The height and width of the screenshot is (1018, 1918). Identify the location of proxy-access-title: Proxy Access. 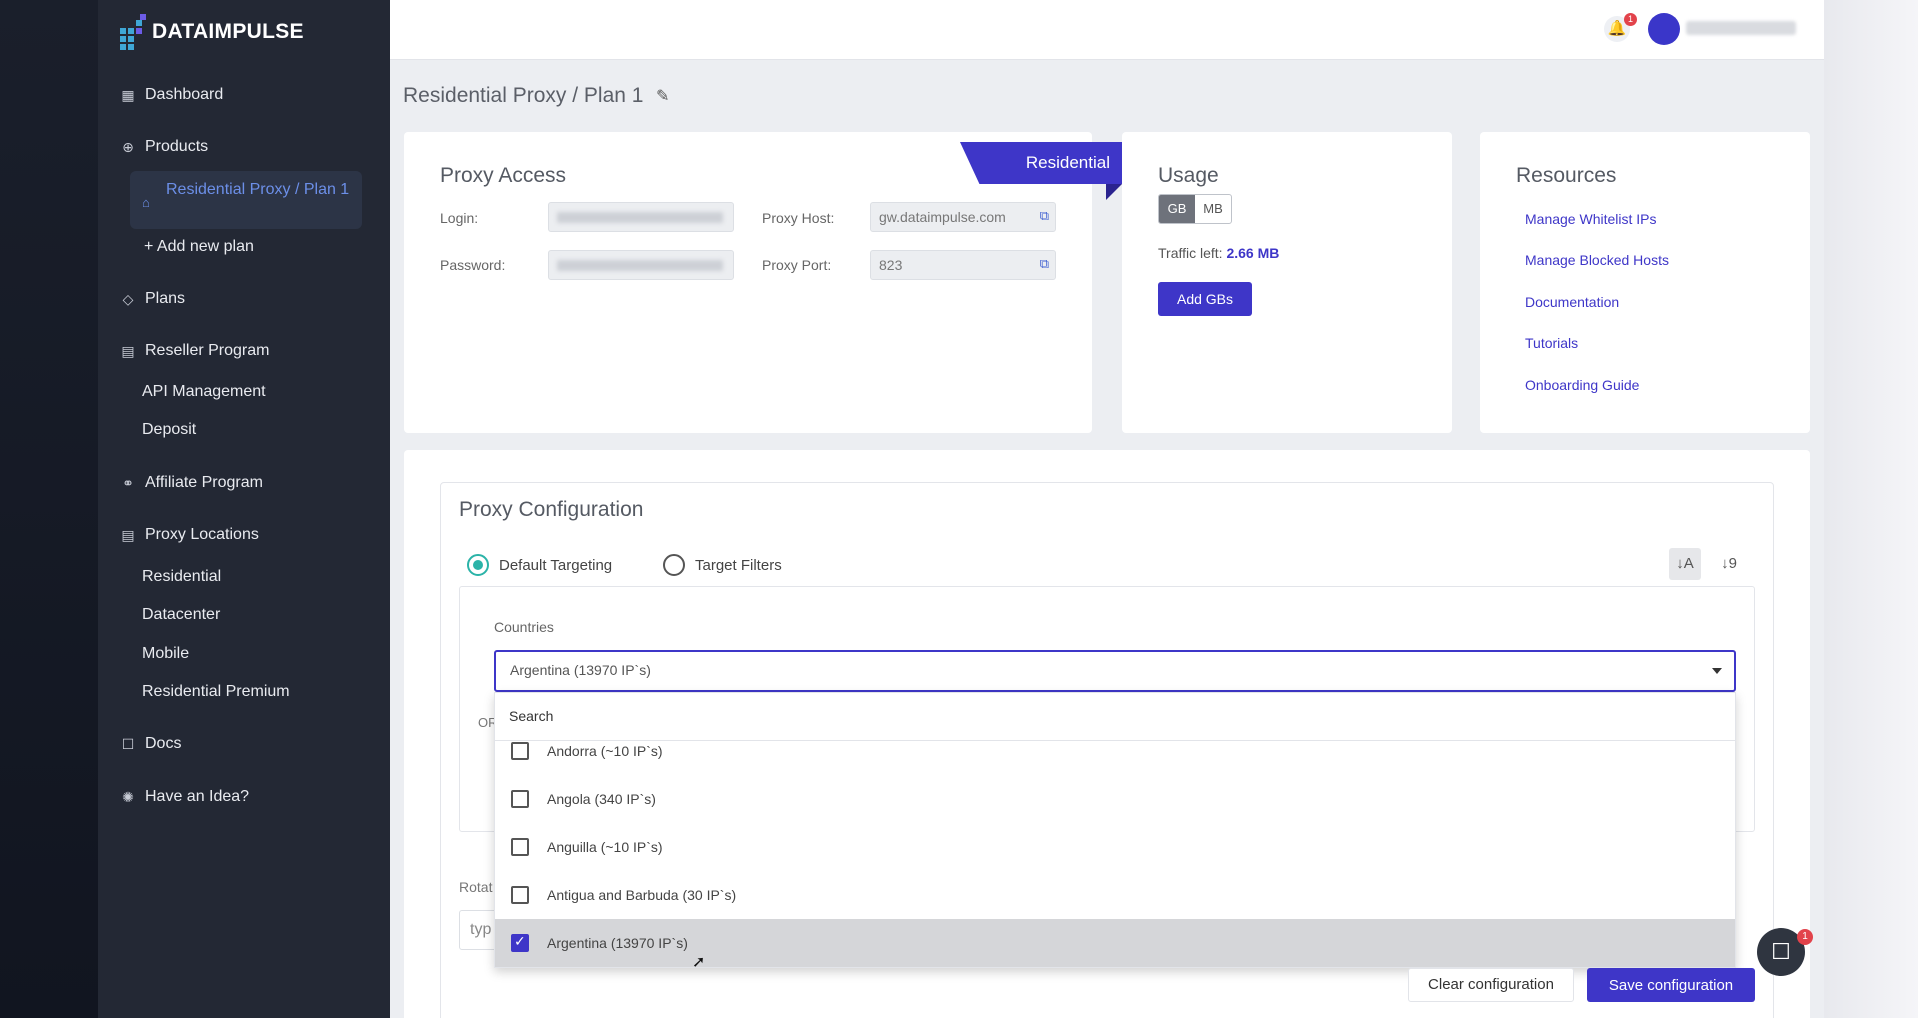
(503, 175).